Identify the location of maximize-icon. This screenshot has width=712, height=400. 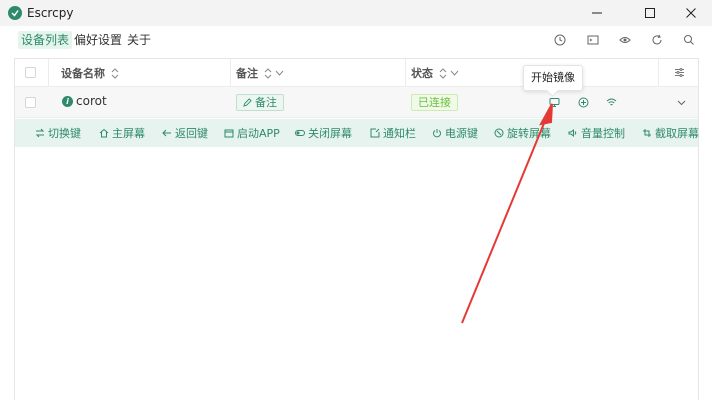
(650, 13).